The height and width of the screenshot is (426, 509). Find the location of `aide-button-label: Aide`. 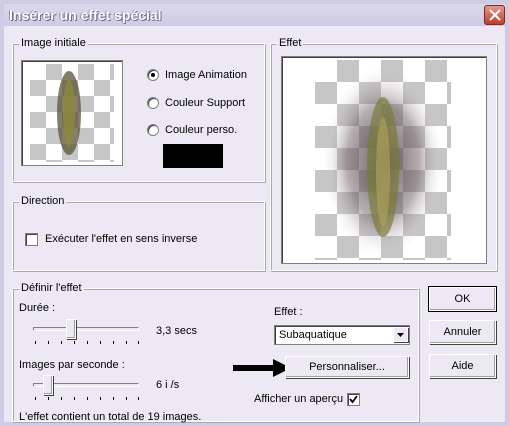

aide-button-label: Aide is located at coordinates (462, 366).